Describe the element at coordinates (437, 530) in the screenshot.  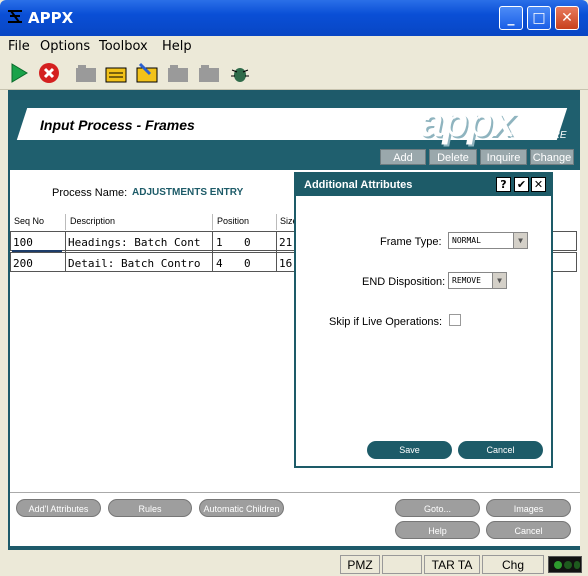
I see `help-bottom-button: Help` at that location.